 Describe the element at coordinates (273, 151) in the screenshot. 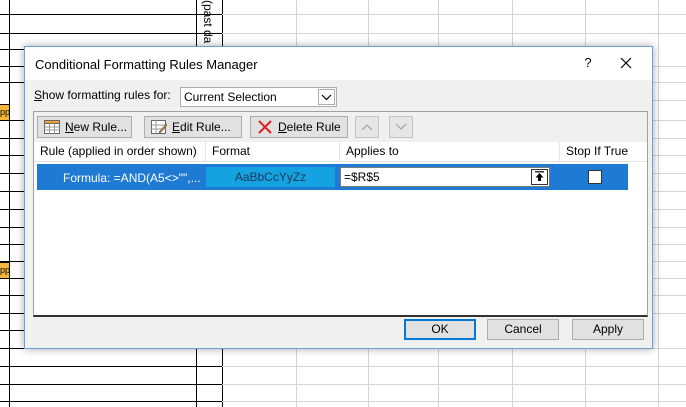

I see `column-header-format: Format` at that location.